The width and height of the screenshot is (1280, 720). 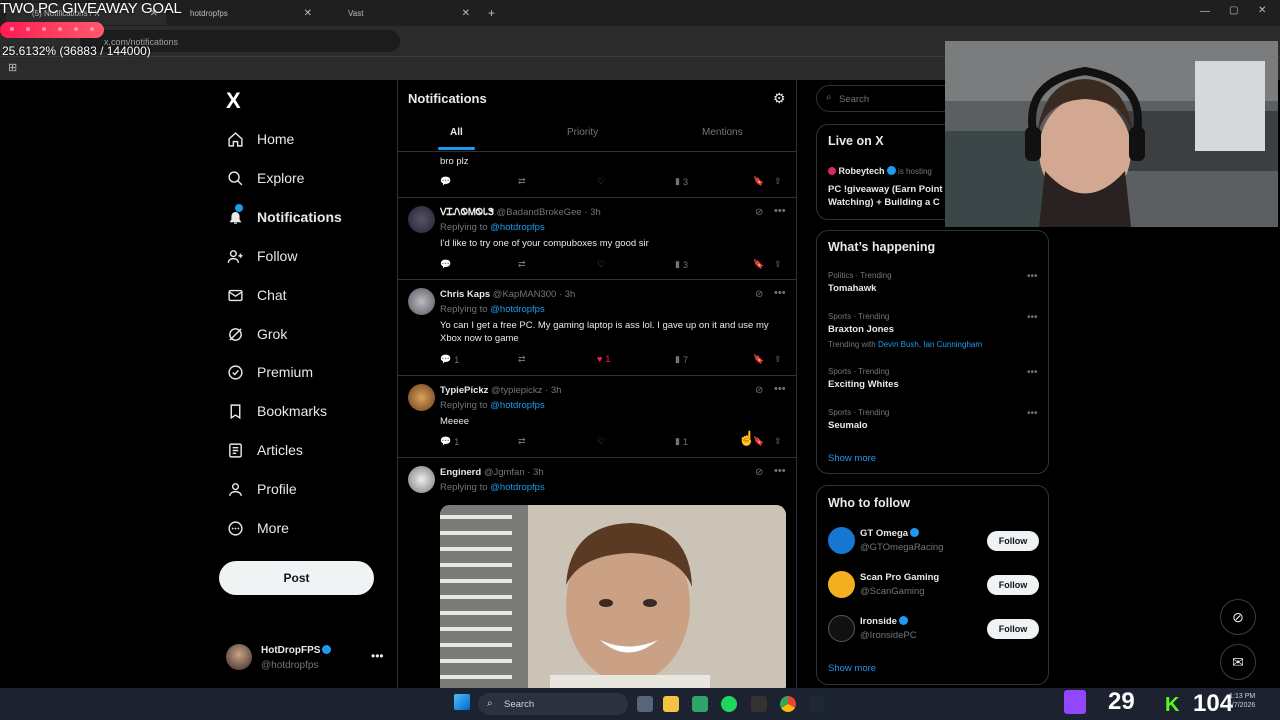 What do you see at coordinates (1238, 662) in the screenshot?
I see `messages-float-button: ✉` at bounding box center [1238, 662].